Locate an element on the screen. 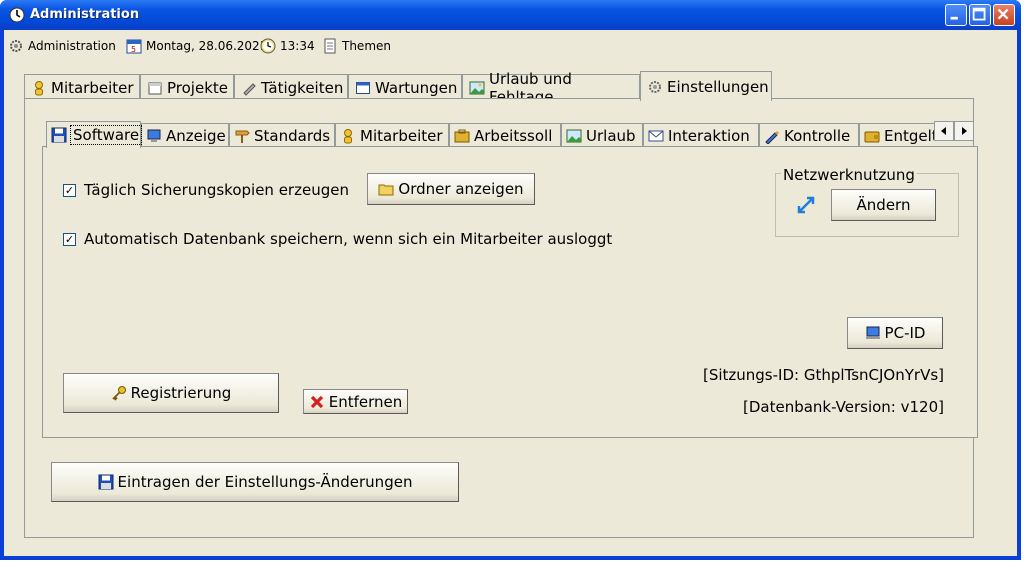 The height and width of the screenshot is (564, 1024). close-icon is located at coordinates (1003, 14).